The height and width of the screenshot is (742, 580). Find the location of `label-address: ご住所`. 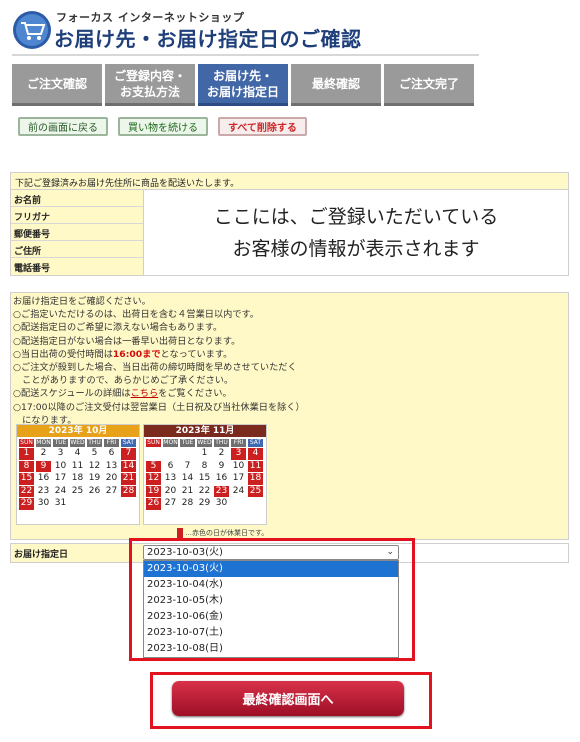

label-address: ご住所 is located at coordinates (77, 249).